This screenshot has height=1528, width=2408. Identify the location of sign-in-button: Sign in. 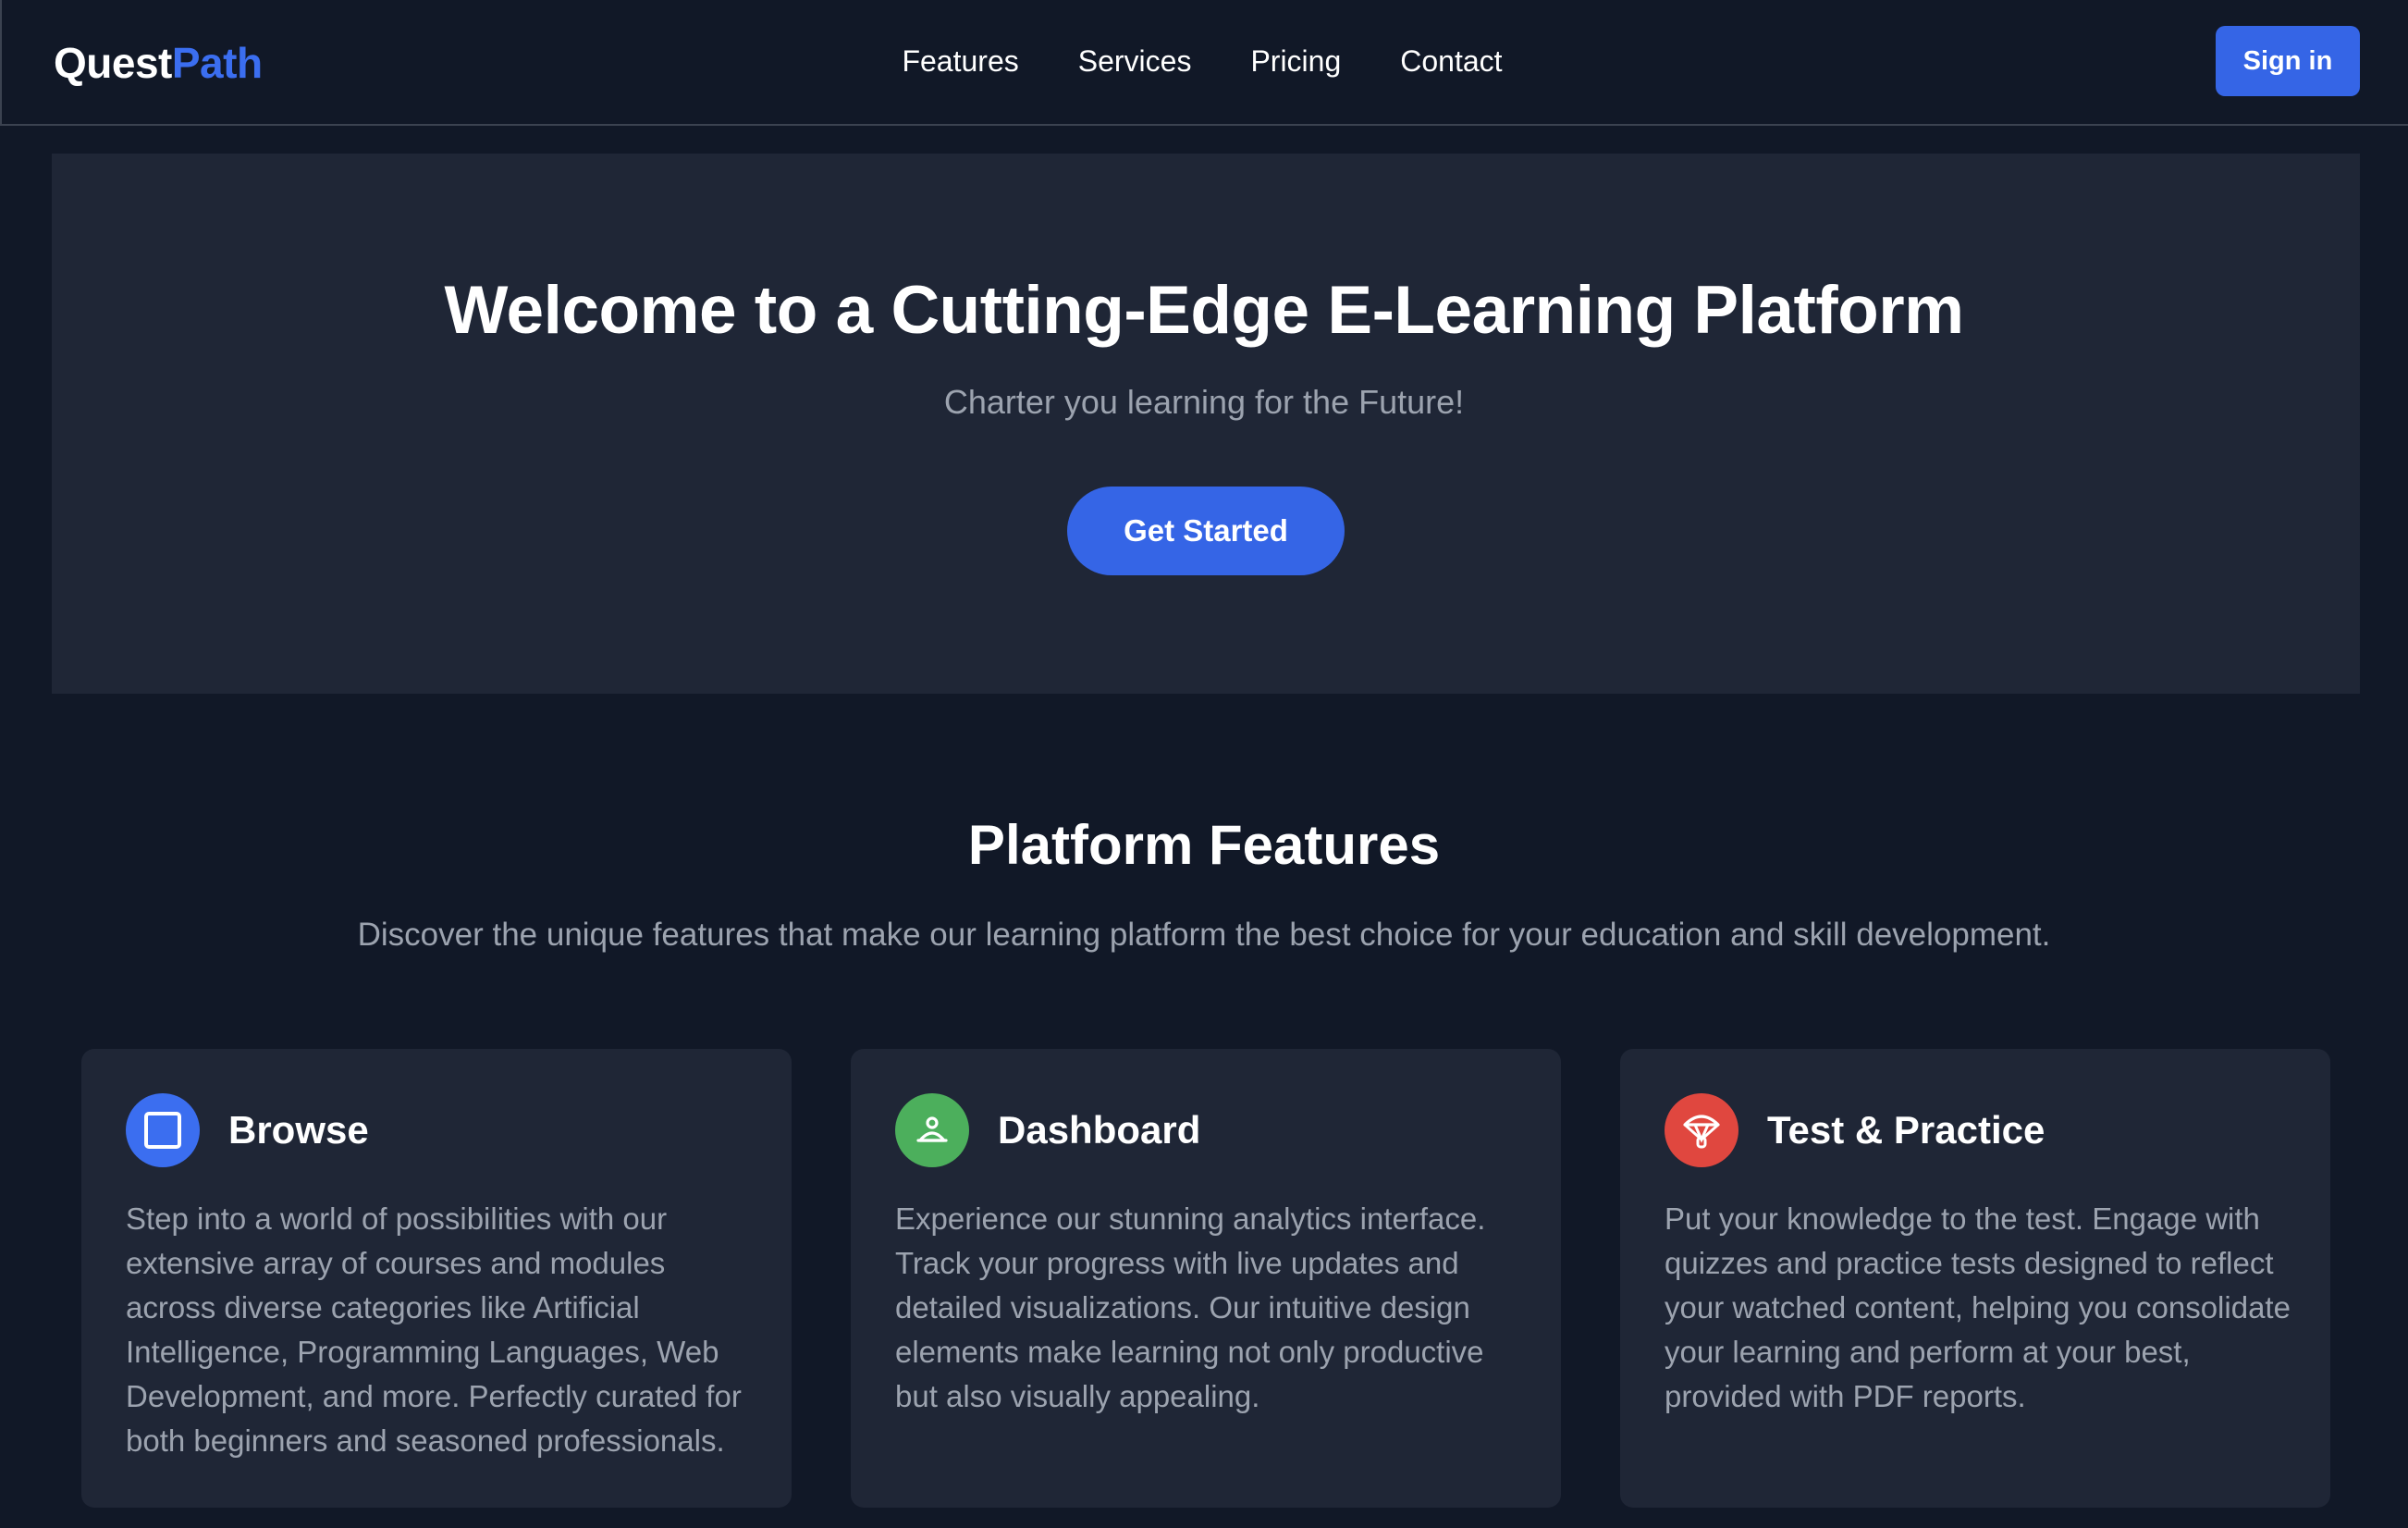
(2288, 61).